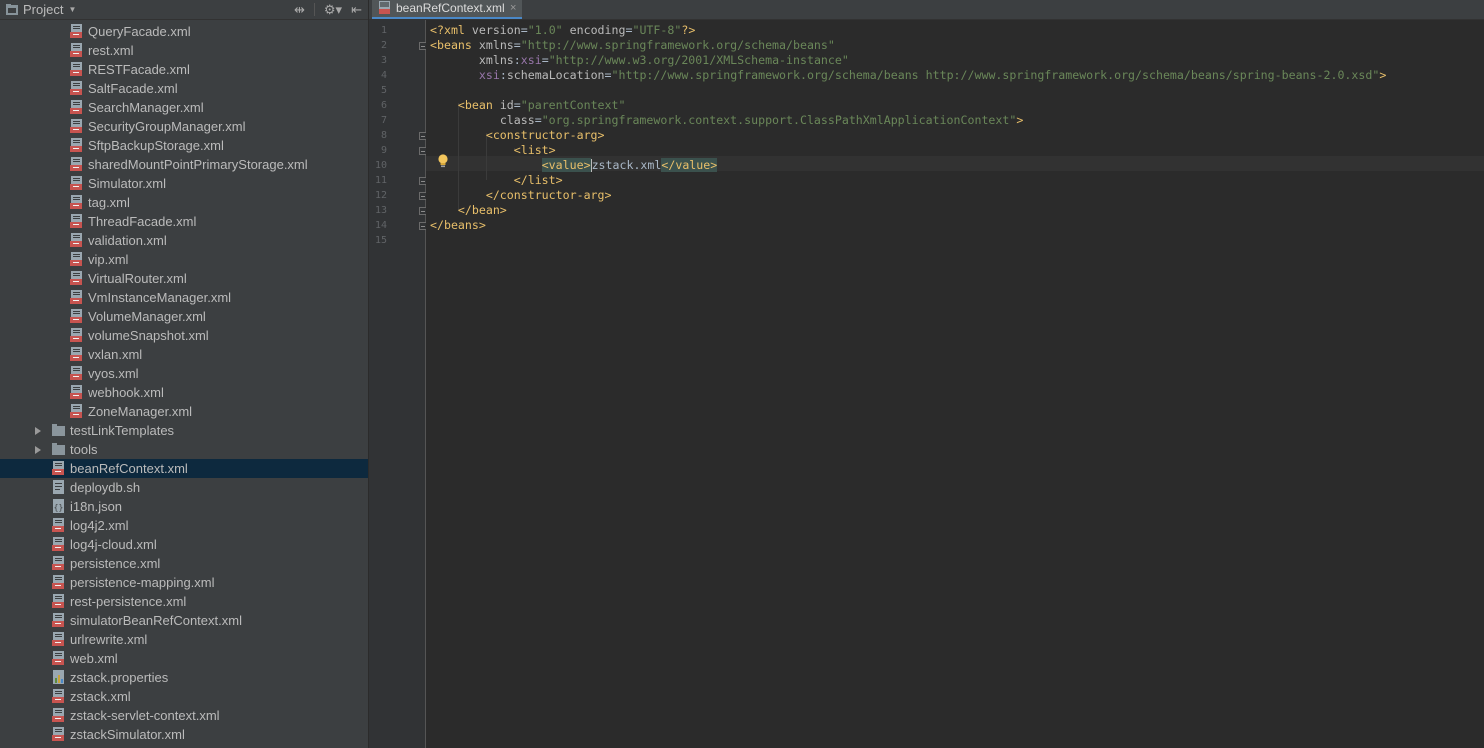 The width and height of the screenshot is (1484, 748). What do you see at coordinates (184, 354) in the screenshot?
I see `tree-file-item: vxlan.xml` at bounding box center [184, 354].